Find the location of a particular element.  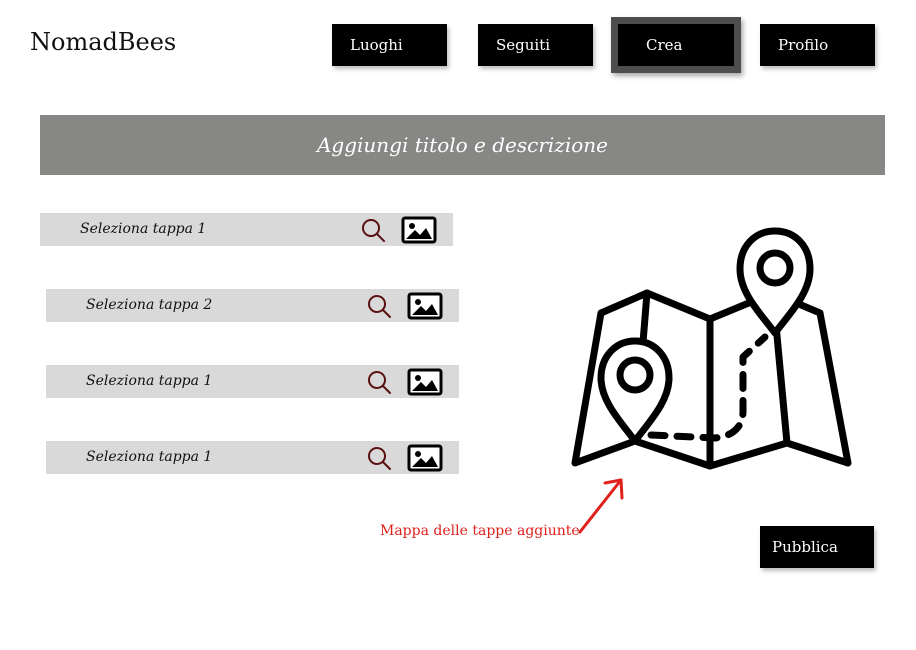

title-description-placeholder: Aggiungi titolo e descrizione is located at coordinates (462, 145).